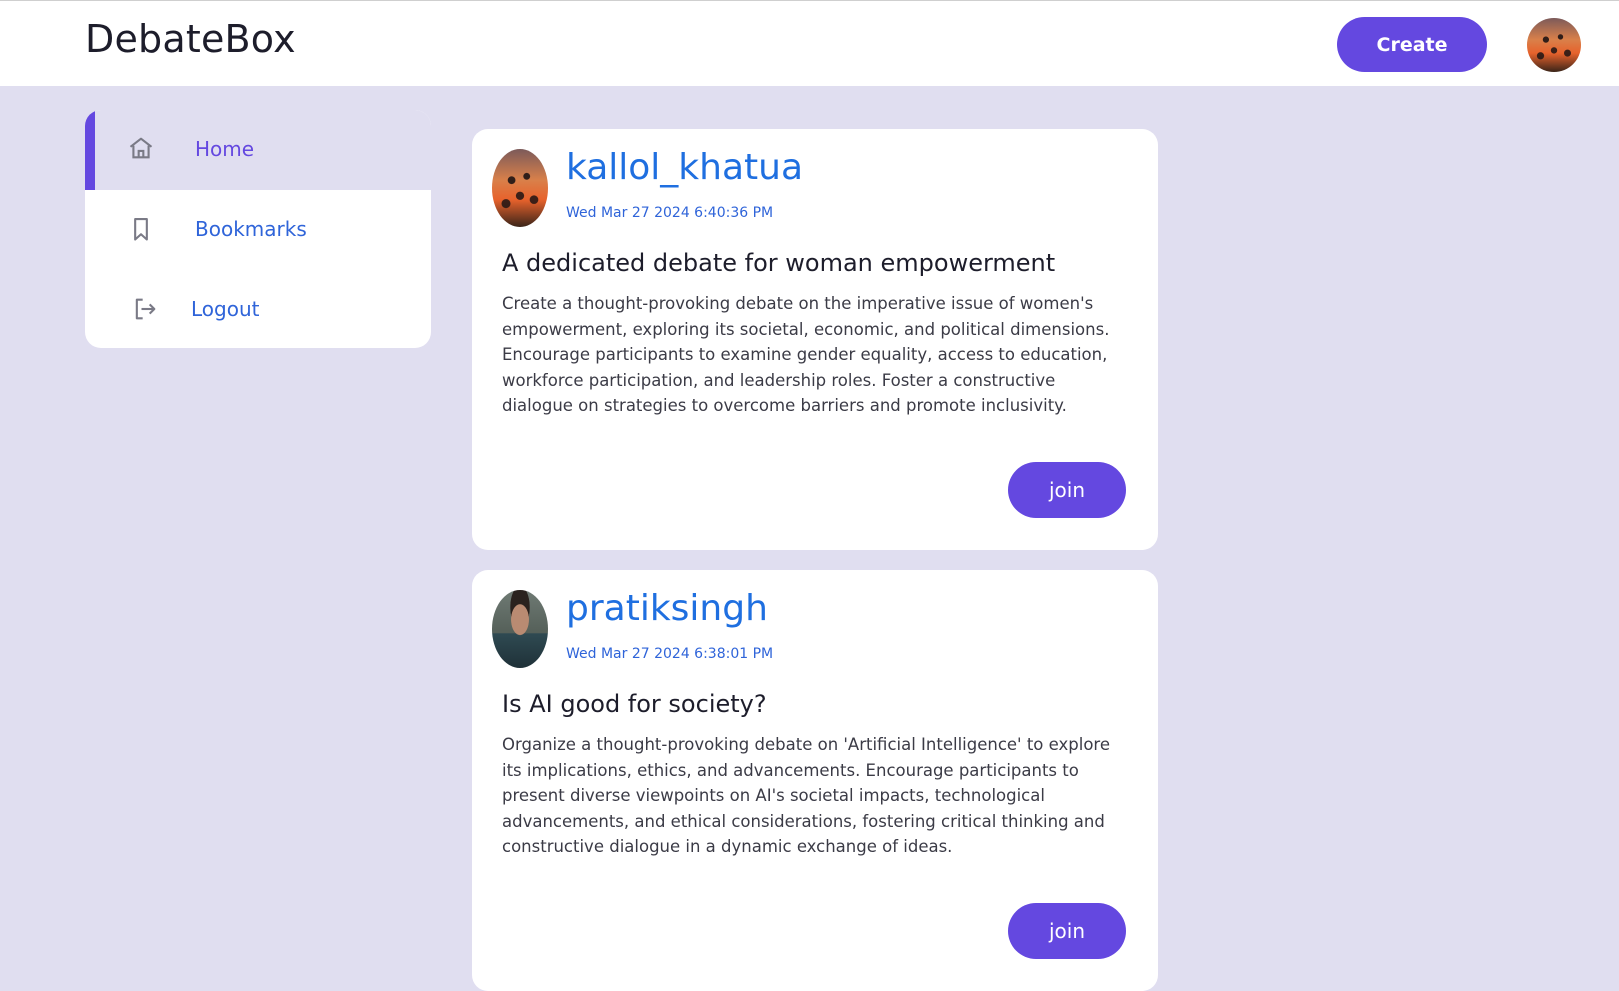  Describe the element at coordinates (684, 167) in the screenshot. I see `author-username: kallol_khatua` at that location.